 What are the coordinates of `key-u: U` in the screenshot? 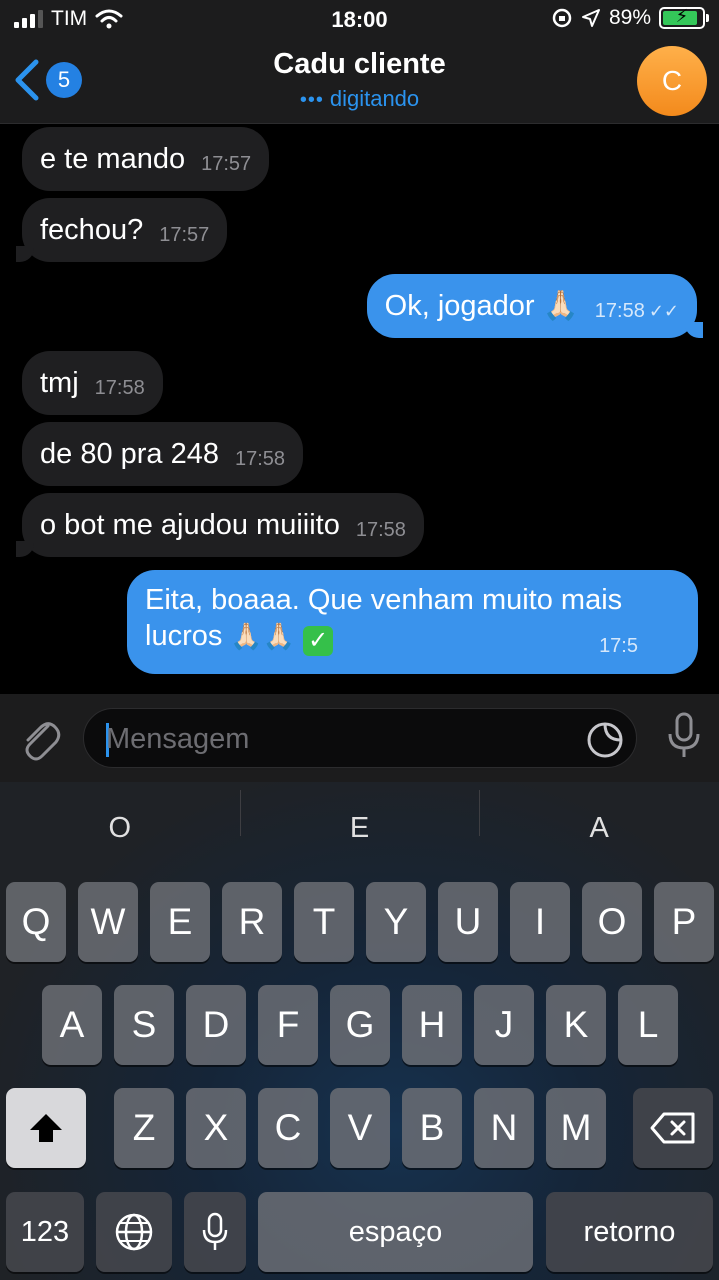 It's located at (468, 922).